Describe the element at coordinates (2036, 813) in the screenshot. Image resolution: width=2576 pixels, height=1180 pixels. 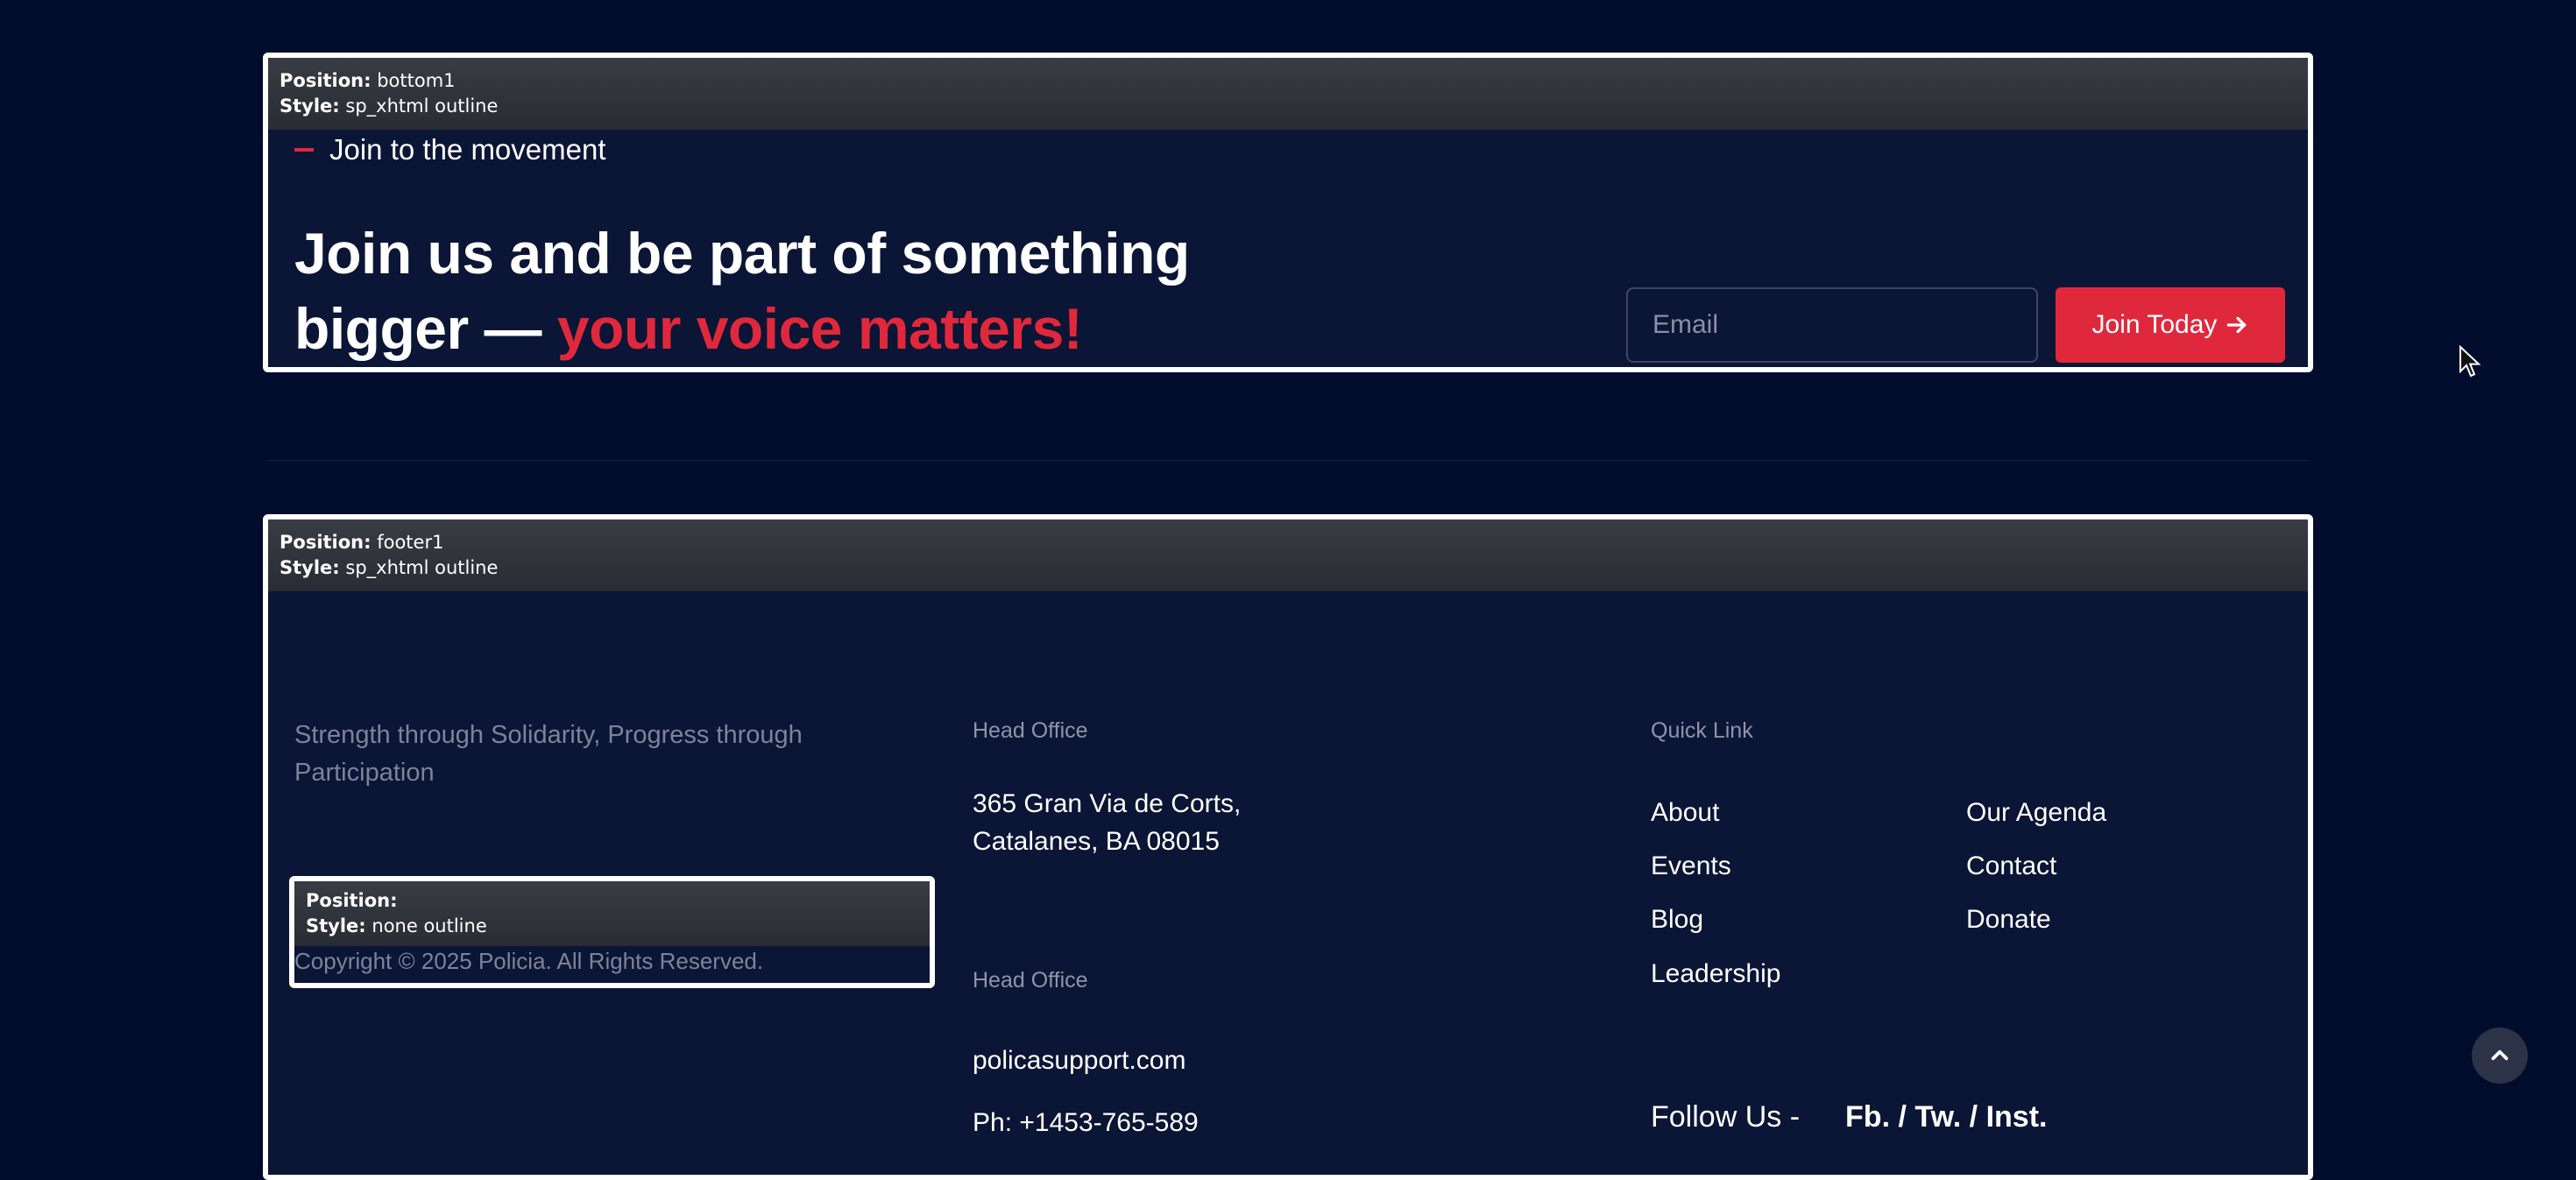
I see `quick-link-our-agenda: Our Agenda` at that location.